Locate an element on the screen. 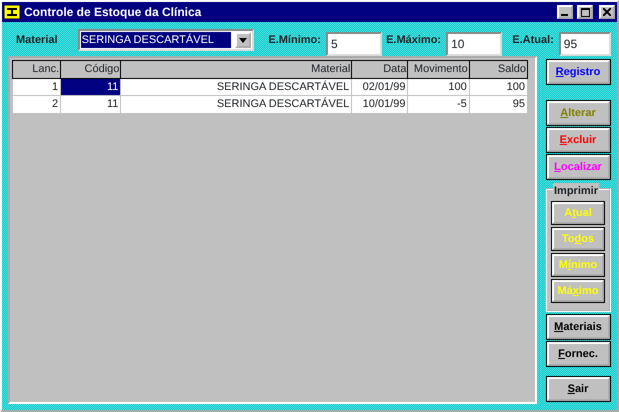 This screenshot has width=619, height=412. material-dropdown: SERINGA DESCARTÁVEL is located at coordinates (166, 40).